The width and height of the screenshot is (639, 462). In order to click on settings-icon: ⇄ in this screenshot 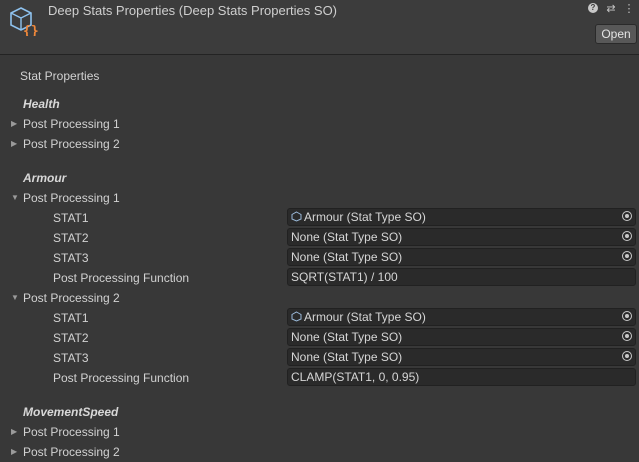, I will do `click(611, 8)`.